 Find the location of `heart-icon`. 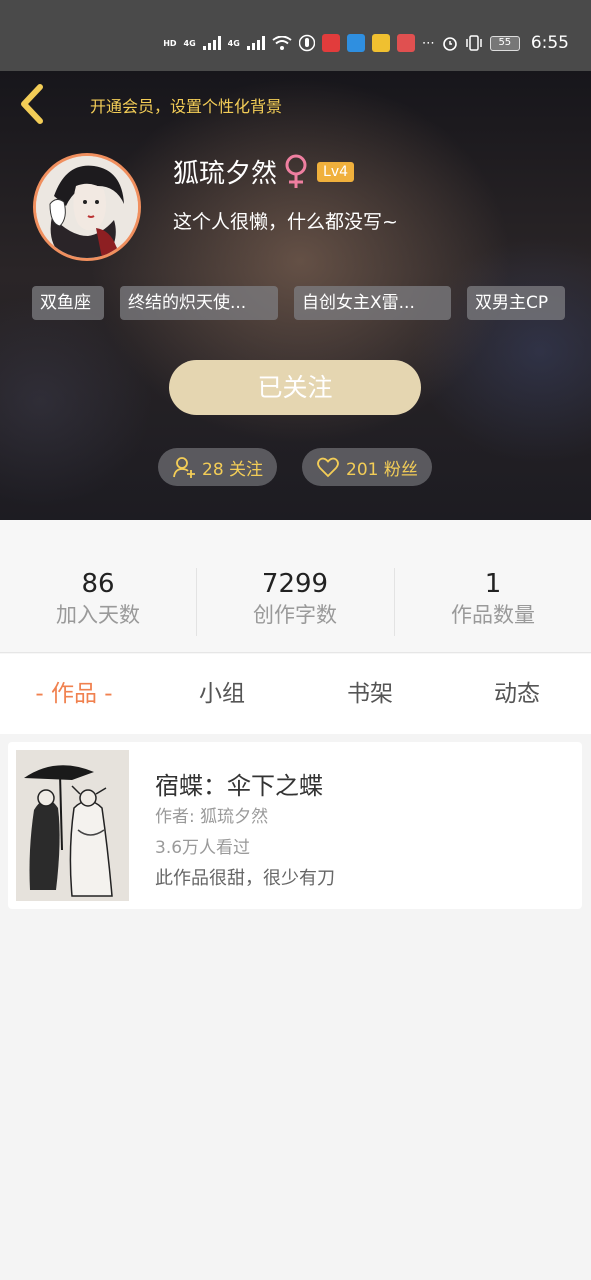

heart-icon is located at coordinates (328, 467).